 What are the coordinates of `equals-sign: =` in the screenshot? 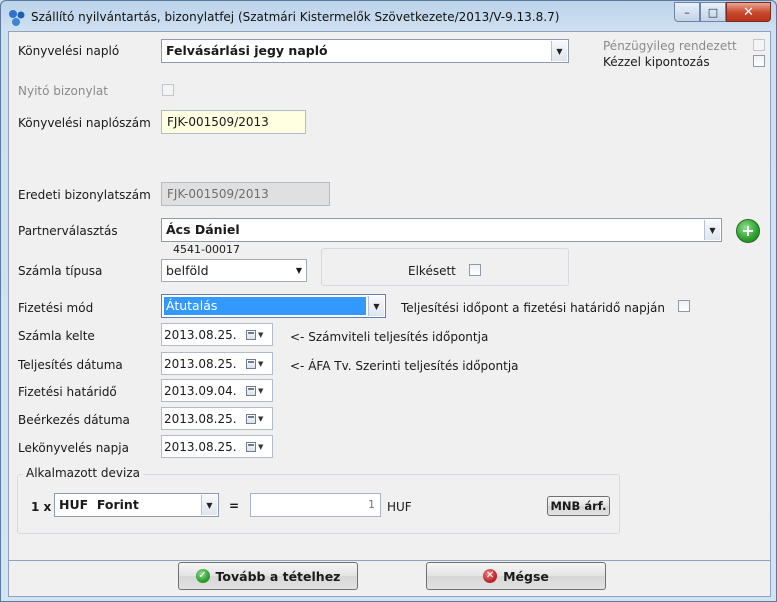 It's located at (234, 506).